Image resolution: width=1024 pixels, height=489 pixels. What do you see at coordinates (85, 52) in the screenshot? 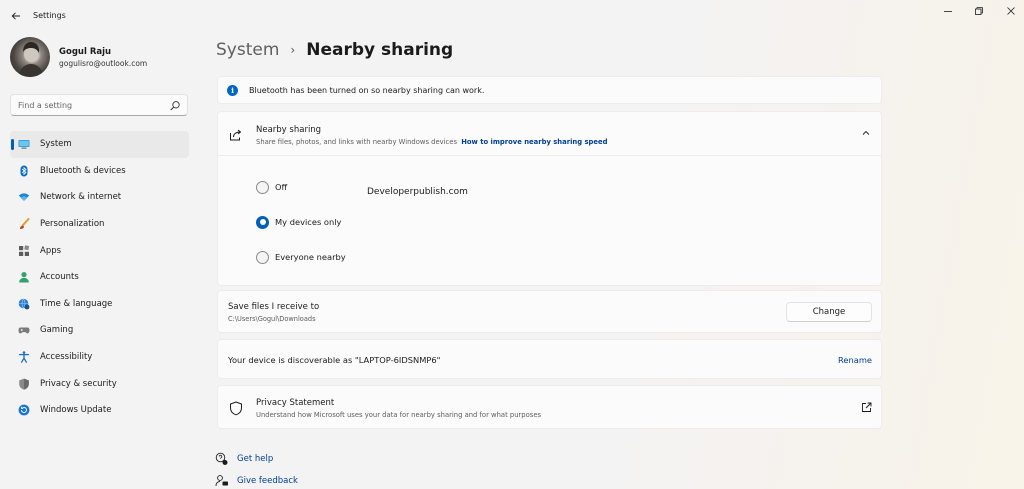
I see `user-name: Gogul Raju` at bounding box center [85, 52].